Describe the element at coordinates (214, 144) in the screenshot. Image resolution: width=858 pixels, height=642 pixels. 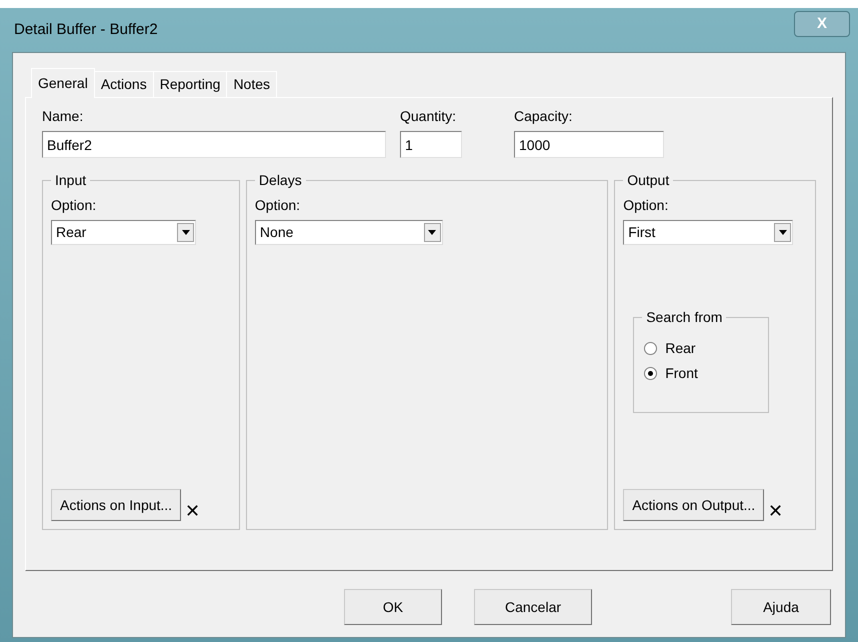
I see `text-field: Buffer2` at that location.